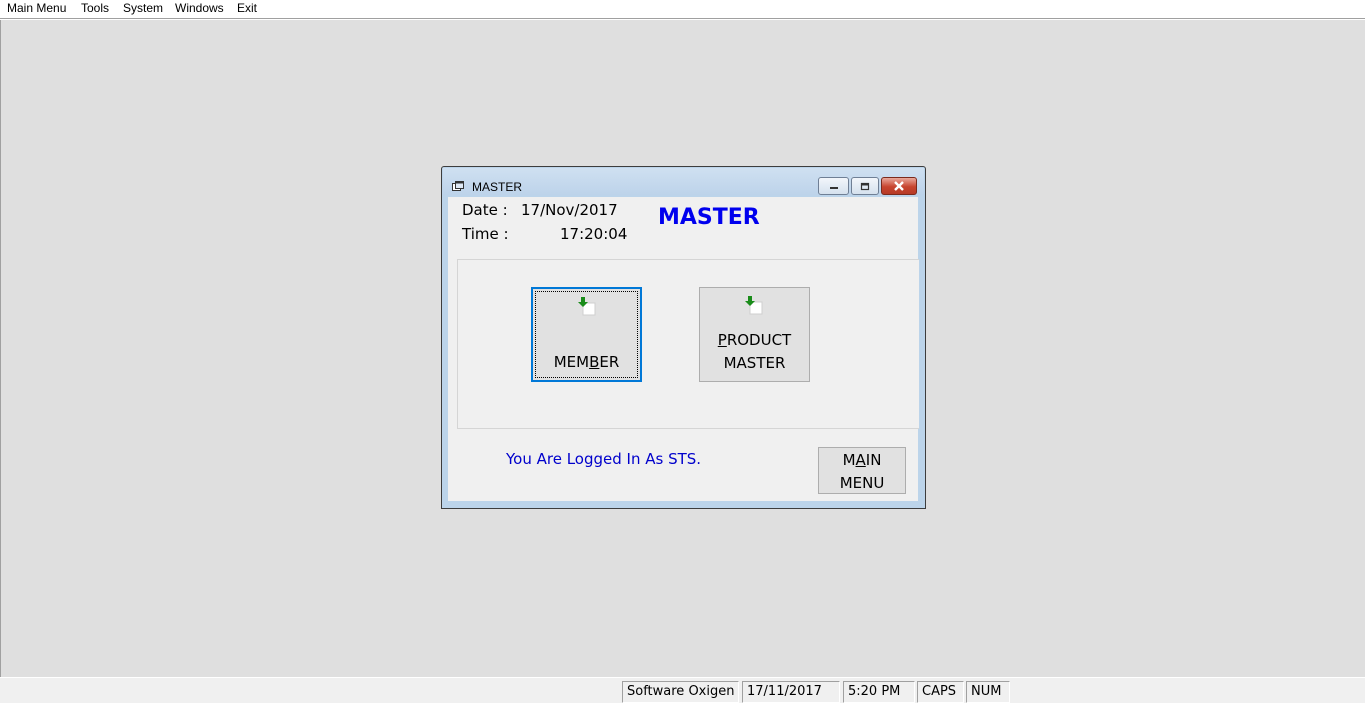 The width and height of the screenshot is (1365, 703). What do you see at coordinates (458, 186) in the screenshot?
I see `window-app-icon` at bounding box center [458, 186].